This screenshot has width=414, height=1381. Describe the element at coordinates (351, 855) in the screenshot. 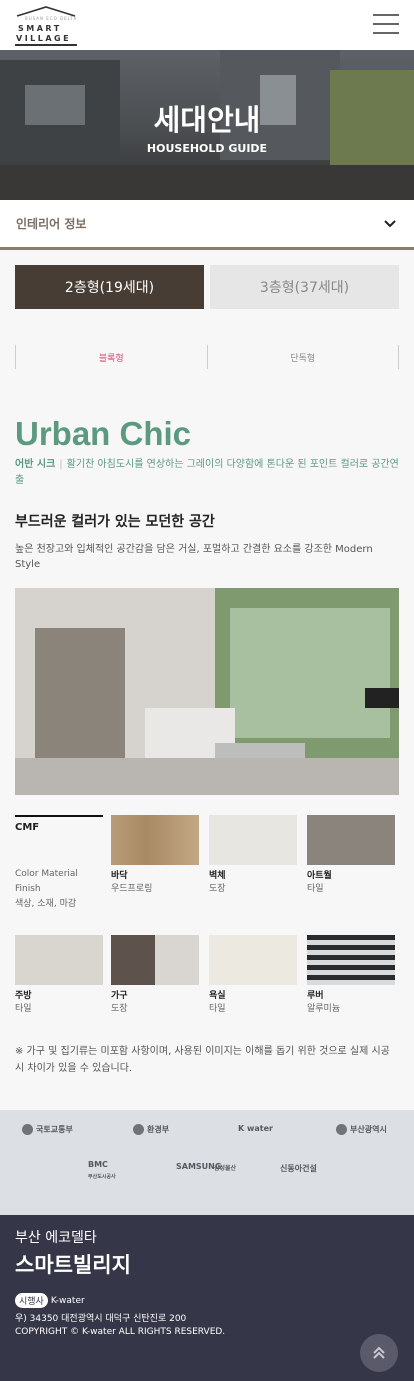

I see `cmf-item-artwall: 아트월 타일` at that location.